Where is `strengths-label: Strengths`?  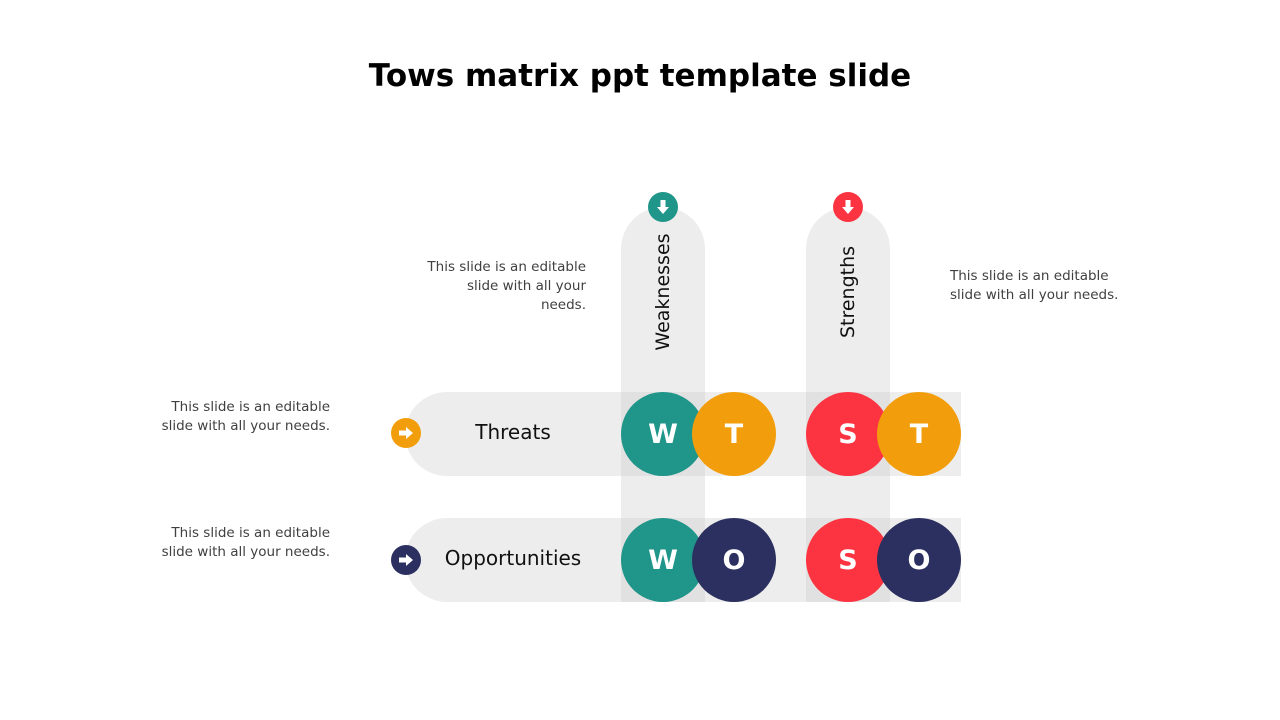 strengths-label: Strengths is located at coordinates (848, 292).